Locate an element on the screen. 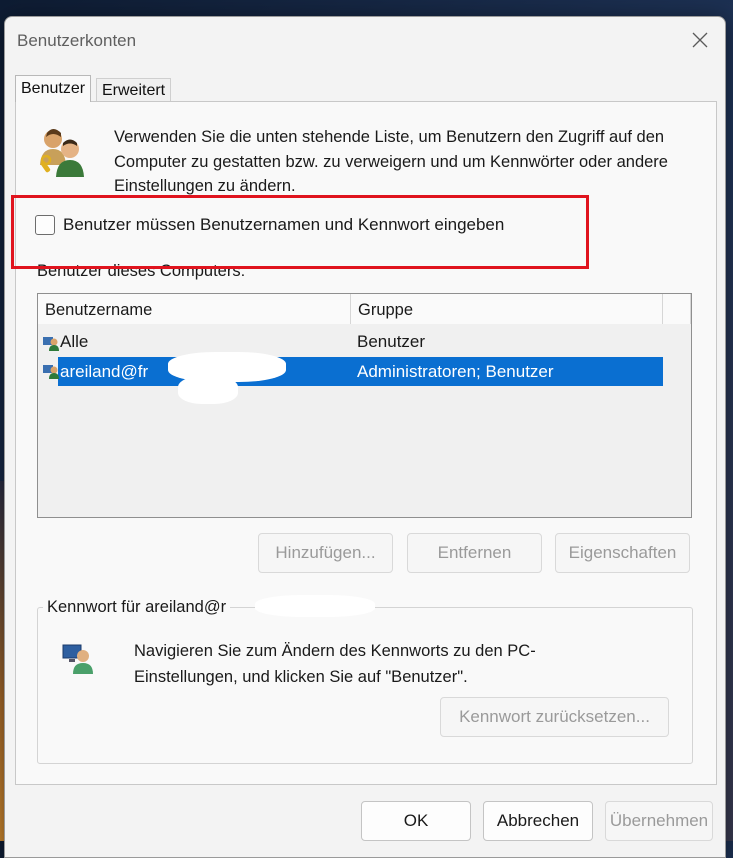  apply-button: Übernehmen is located at coordinates (659, 821).